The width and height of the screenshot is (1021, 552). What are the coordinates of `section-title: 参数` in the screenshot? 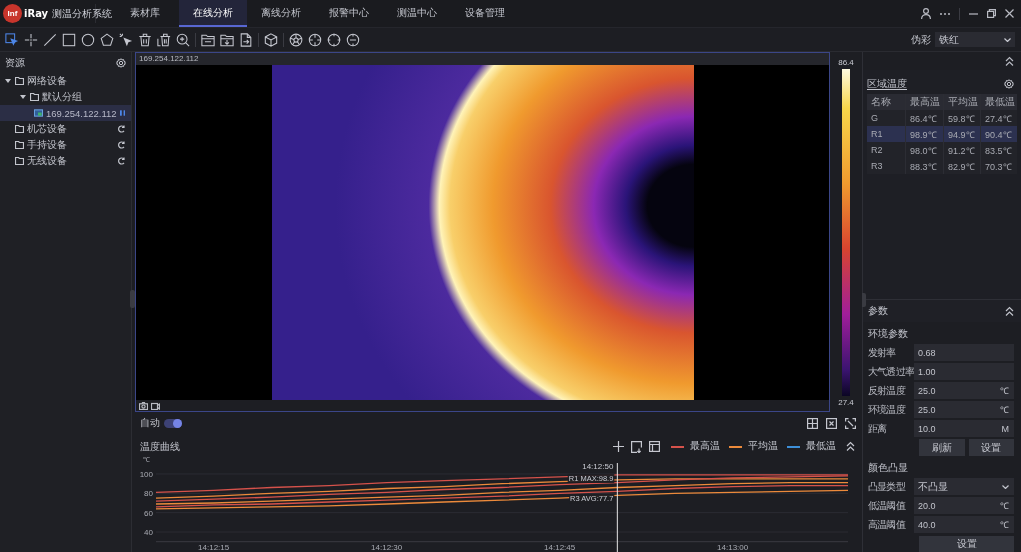 It's located at (878, 311).